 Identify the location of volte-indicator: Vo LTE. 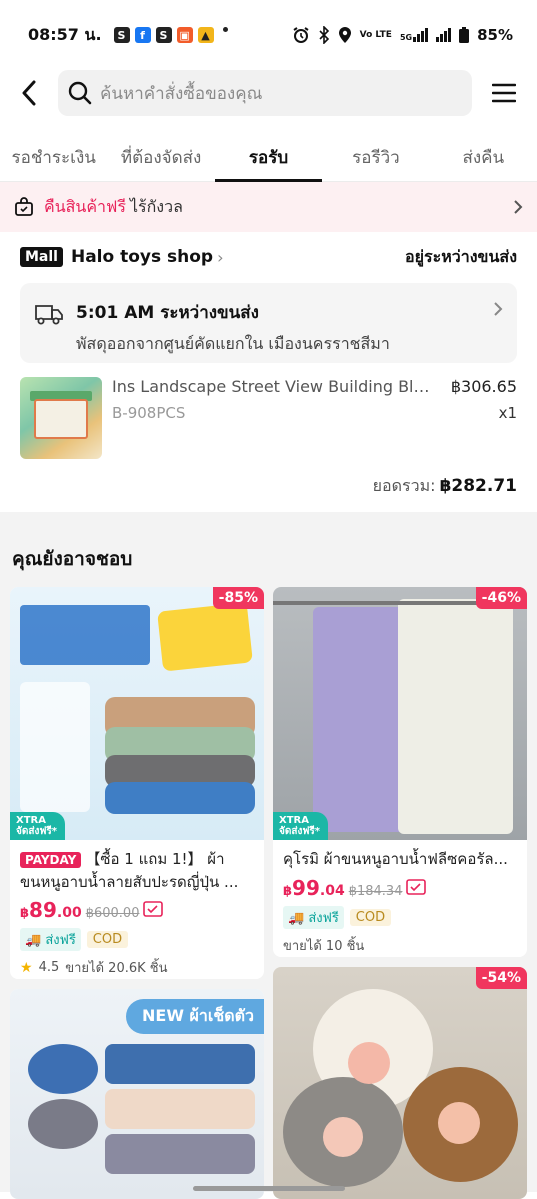
(375, 34).